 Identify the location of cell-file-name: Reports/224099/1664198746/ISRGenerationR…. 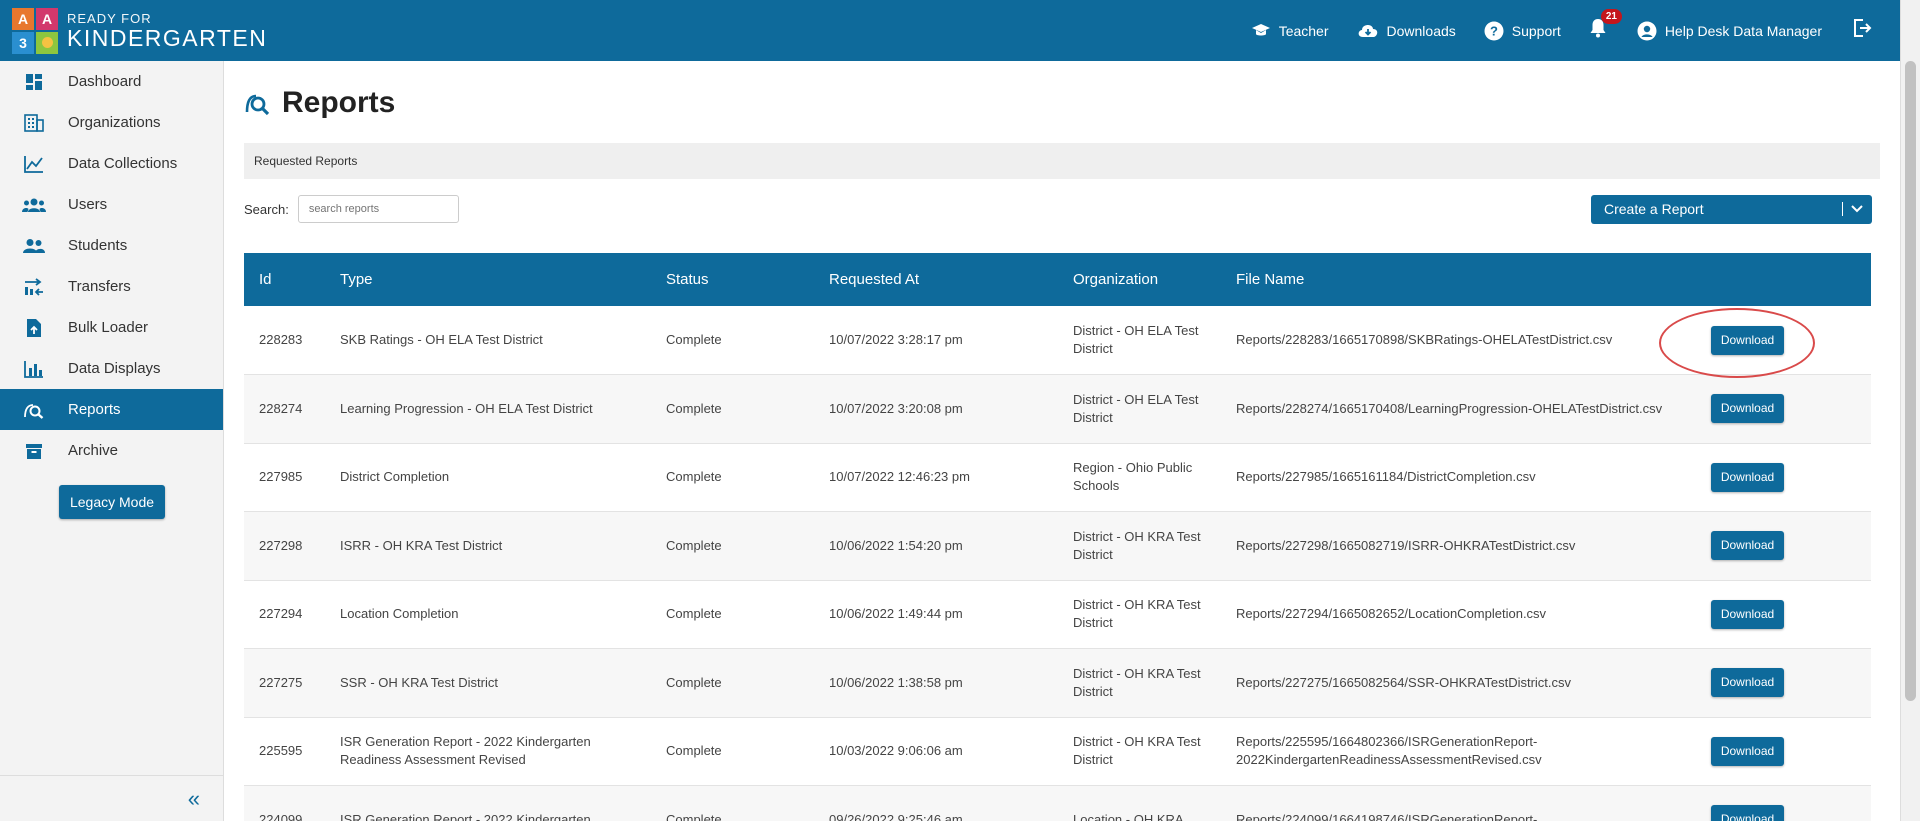
(1466, 803).